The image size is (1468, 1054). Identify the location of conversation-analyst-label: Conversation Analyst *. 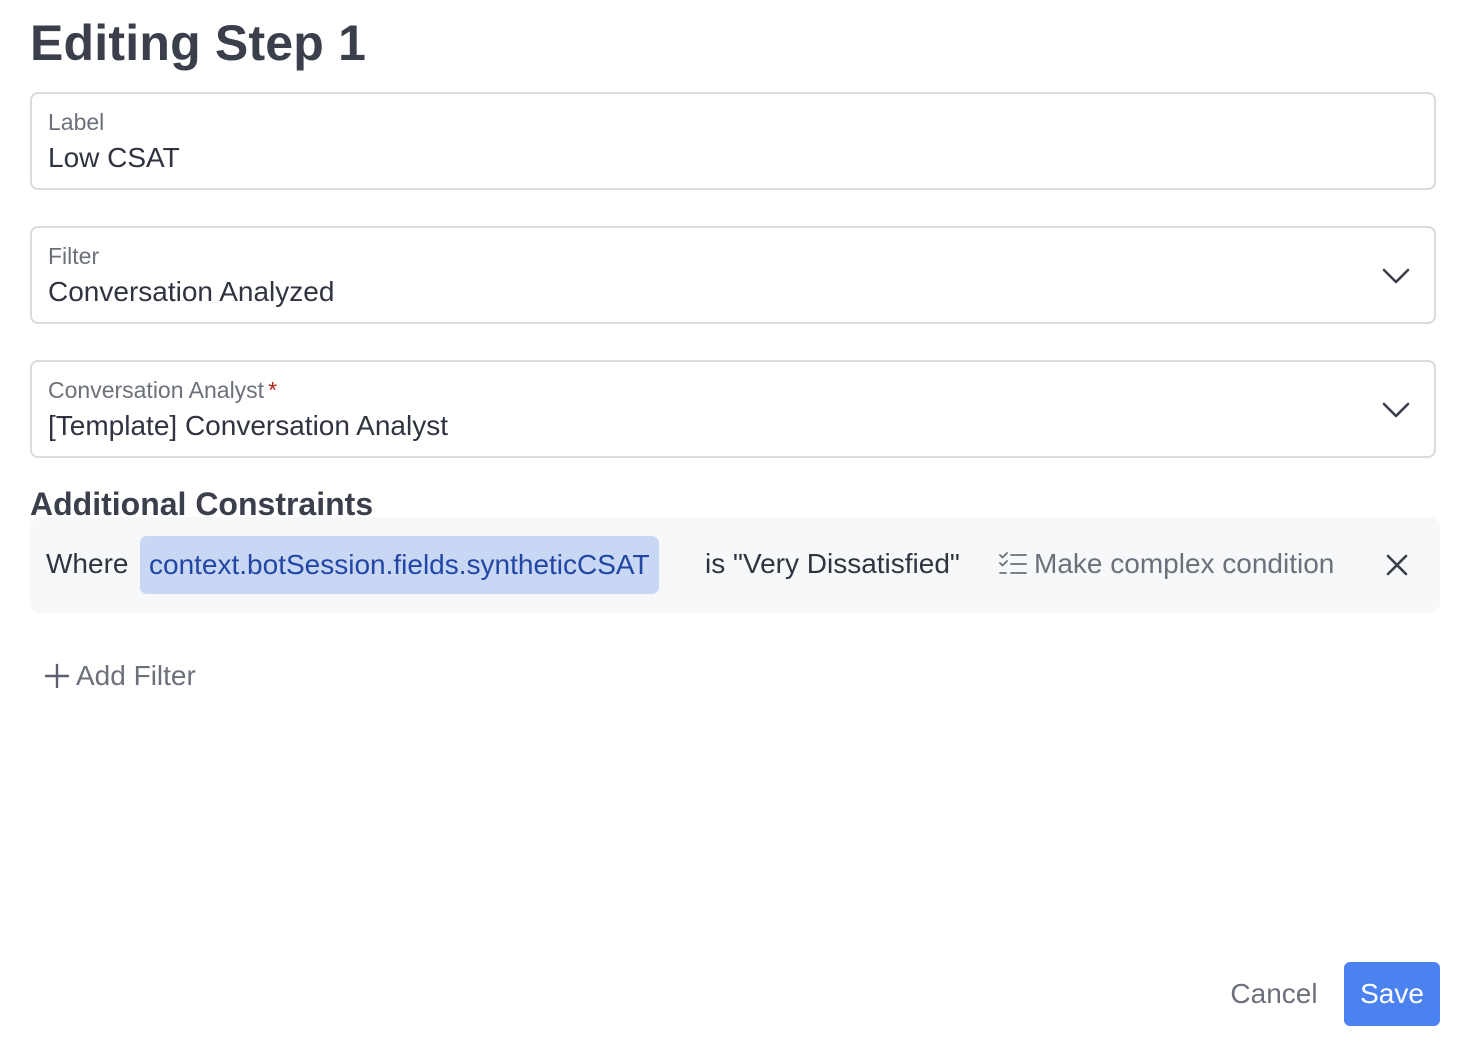
(162, 390).